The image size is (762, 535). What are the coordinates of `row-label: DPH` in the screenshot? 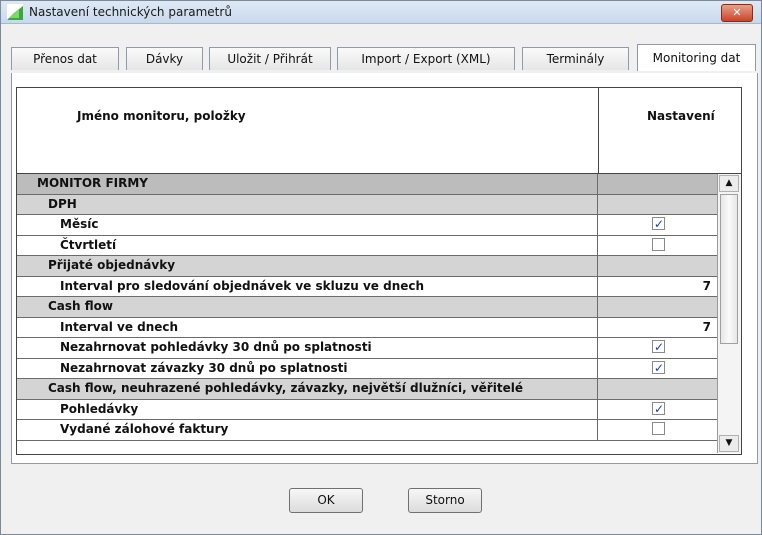 It's located at (307, 204).